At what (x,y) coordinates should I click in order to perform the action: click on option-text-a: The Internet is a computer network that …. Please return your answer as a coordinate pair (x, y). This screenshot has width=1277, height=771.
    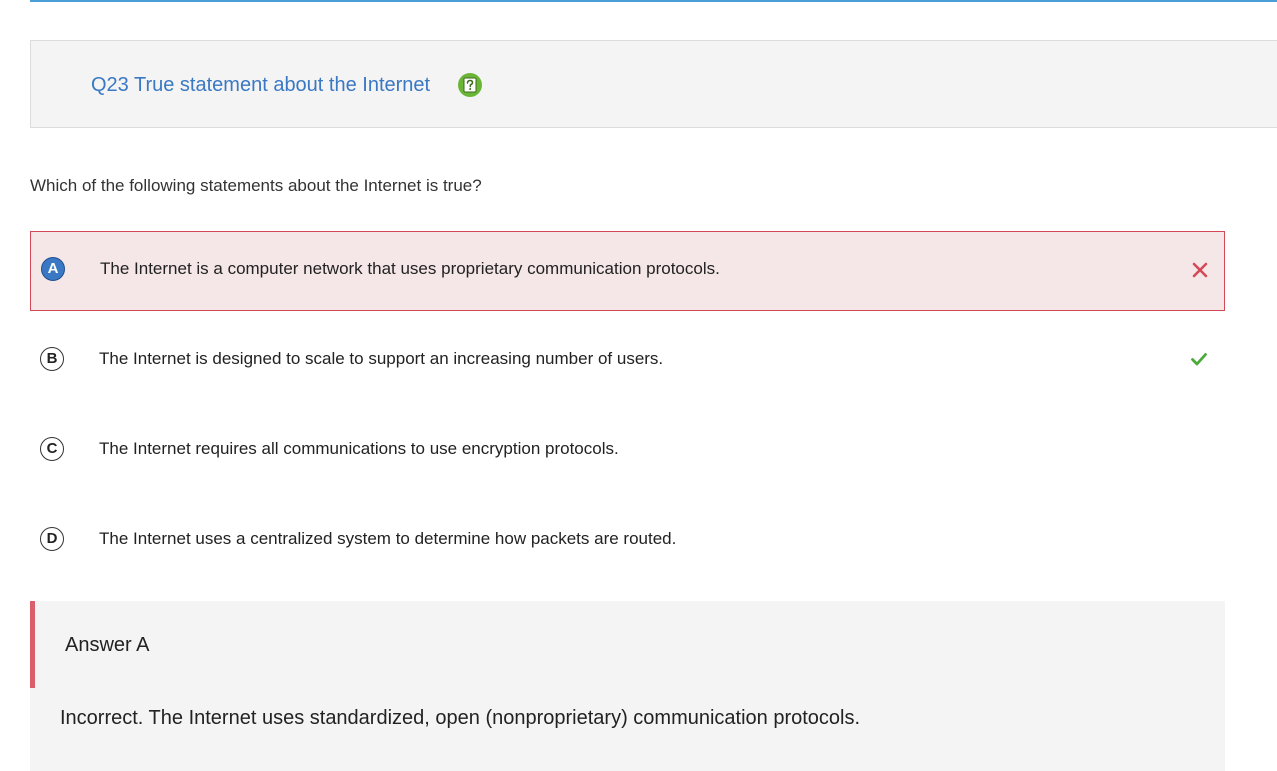
    Looking at the image, I should click on (410, 268).